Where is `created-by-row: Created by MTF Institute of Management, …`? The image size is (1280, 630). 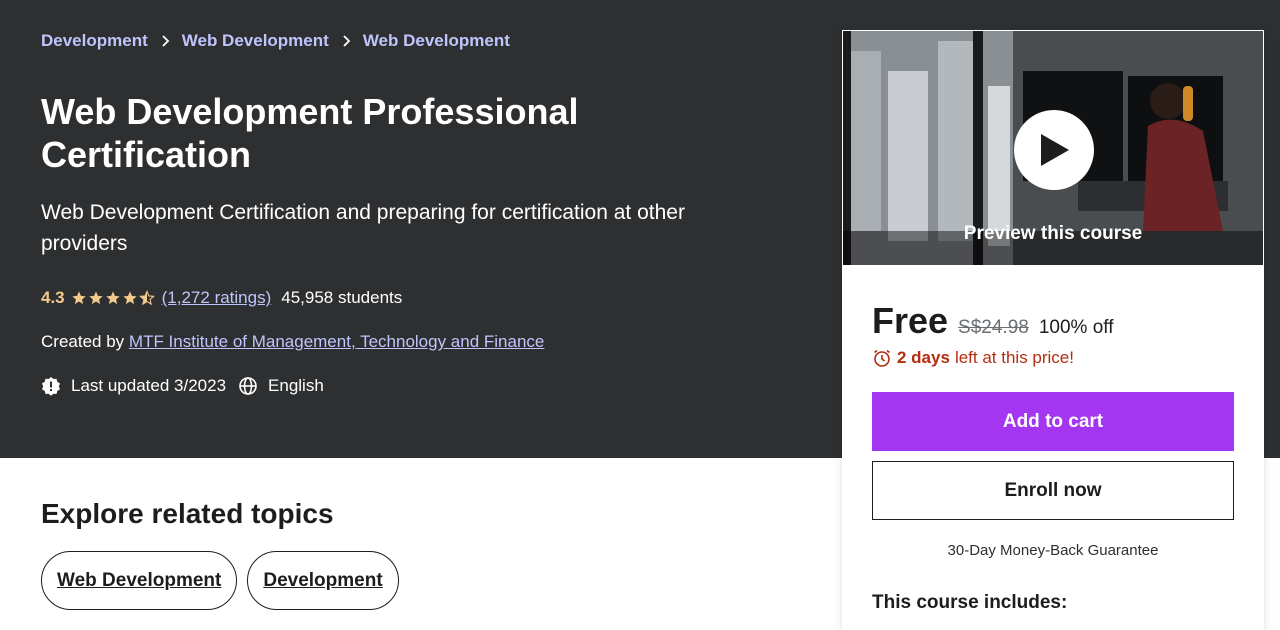 created-by-row: Created by MTF Institute of Management, … is located at coordinates (292, 342).